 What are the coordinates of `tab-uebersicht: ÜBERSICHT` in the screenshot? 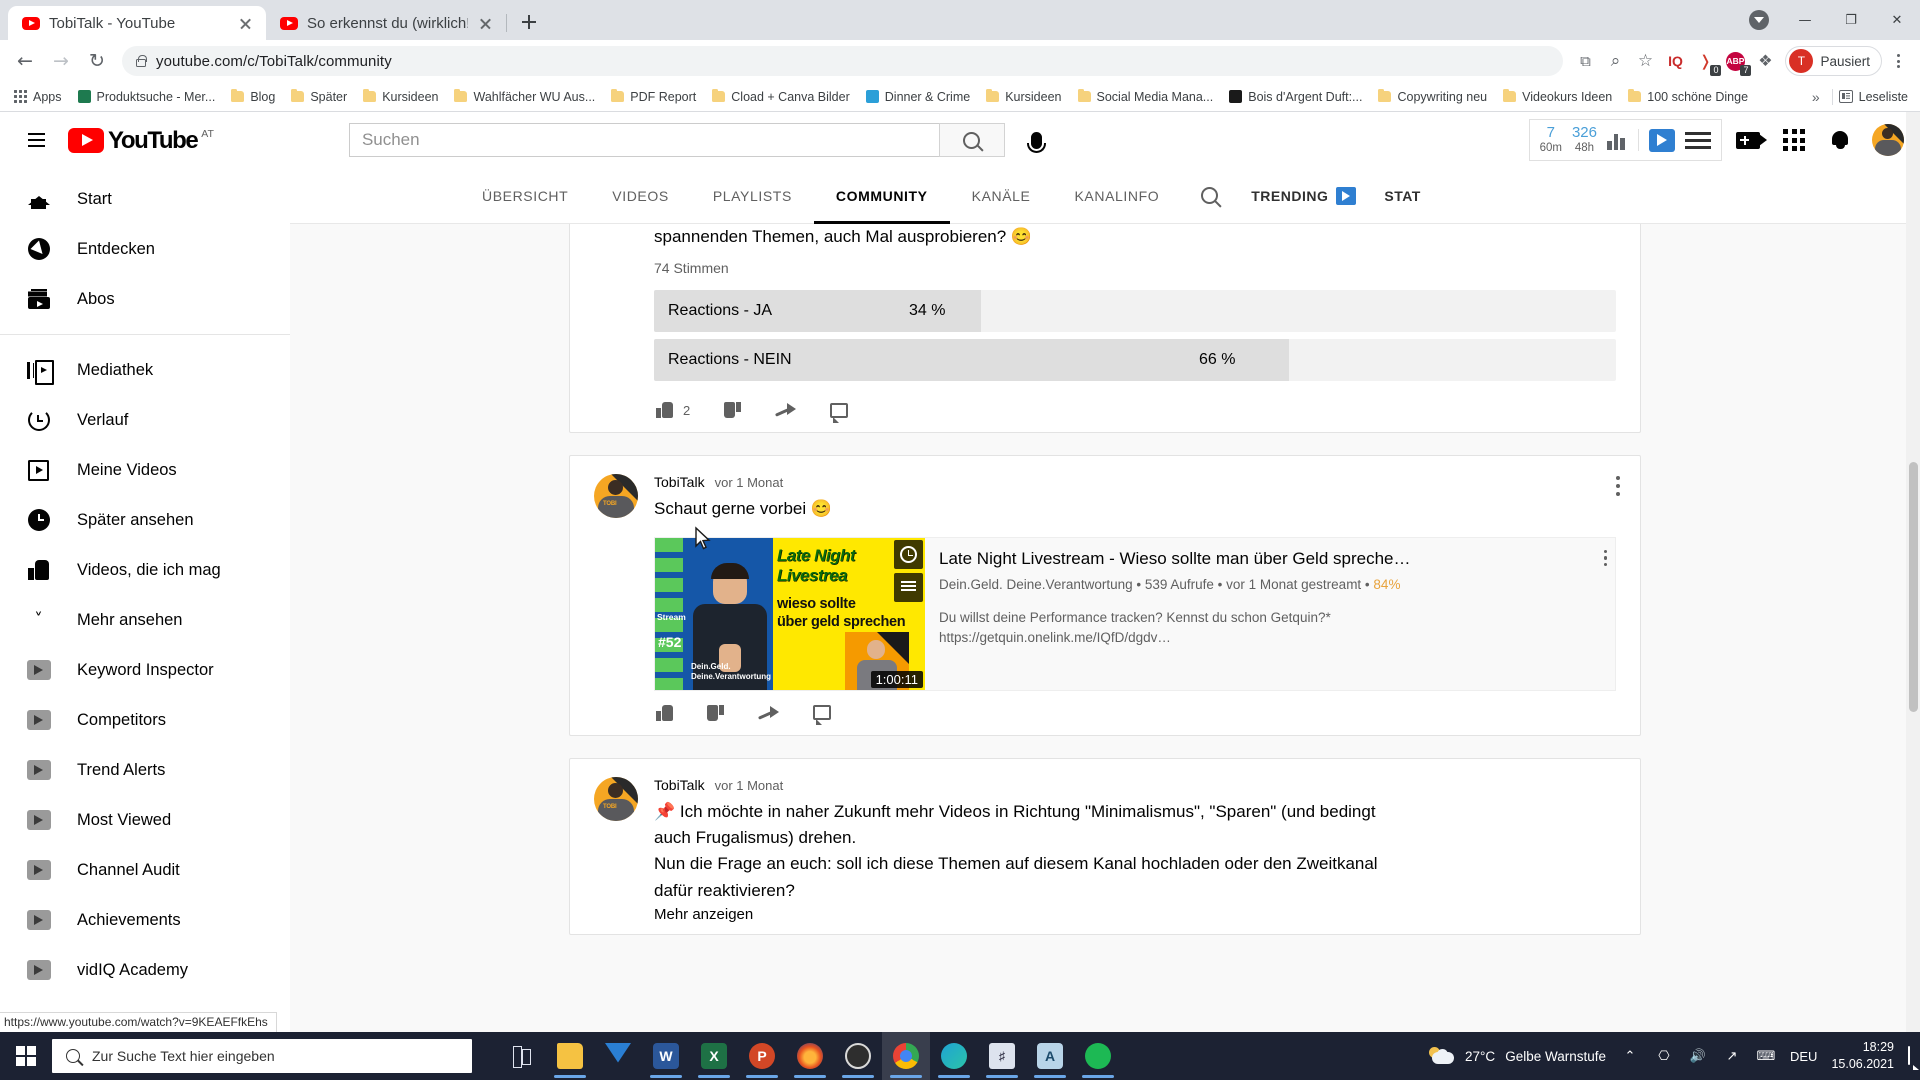 It's located at (525, 196).